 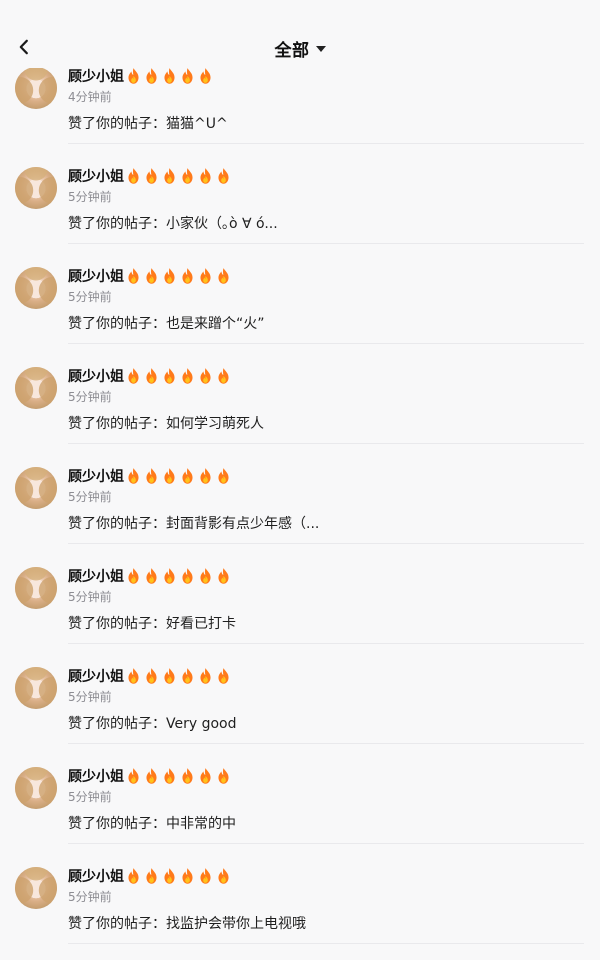 What do you see at coordinates (300, 717) in the screenshot?
I see `notification-item: 顾少小姐 5分钟前 赞了你的帖子：Very good` at bounding box center [300, 717].